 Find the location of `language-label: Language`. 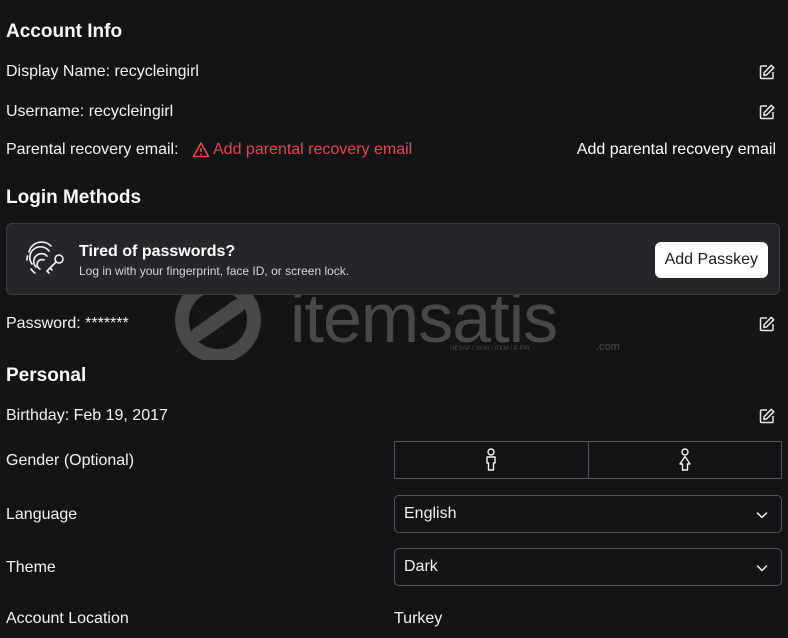

language-label: Language is located at coordinates (42, 514).